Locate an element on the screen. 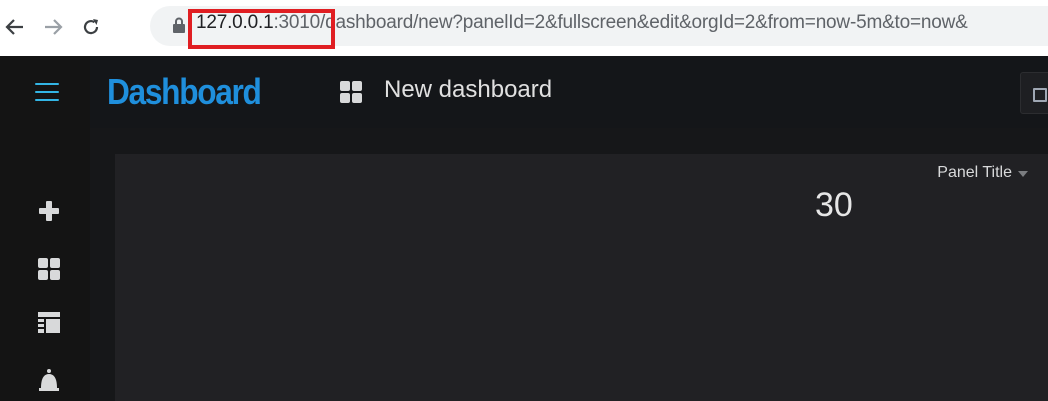 This screenshot has width=1048, height=401. single-stat-value: 30 is located at coordinates (834, 205).